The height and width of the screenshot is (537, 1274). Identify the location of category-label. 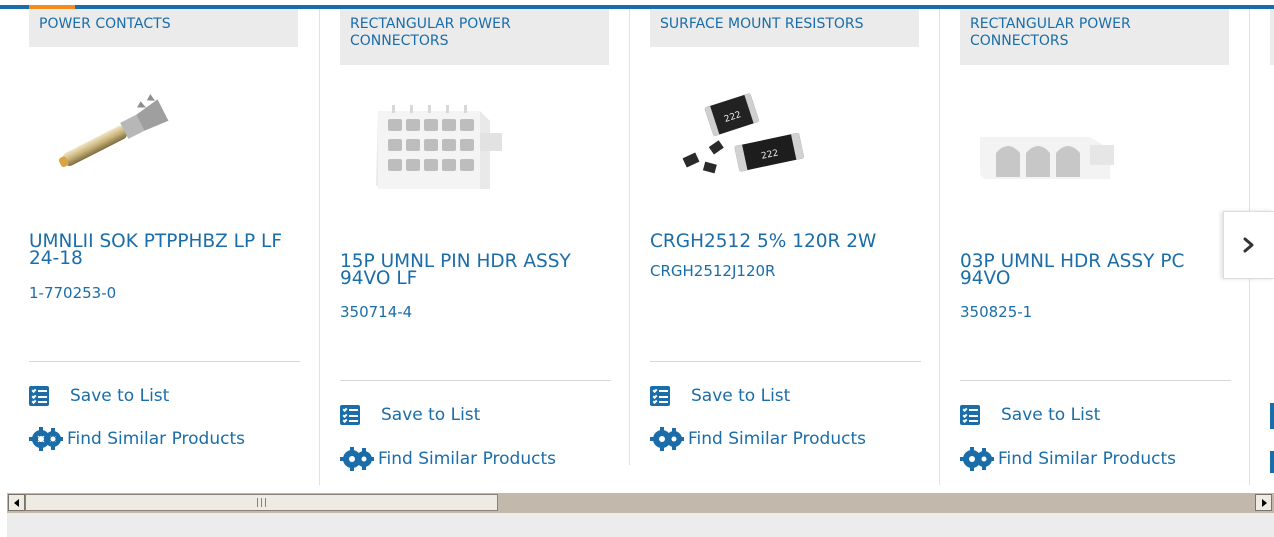
(1272, 37).